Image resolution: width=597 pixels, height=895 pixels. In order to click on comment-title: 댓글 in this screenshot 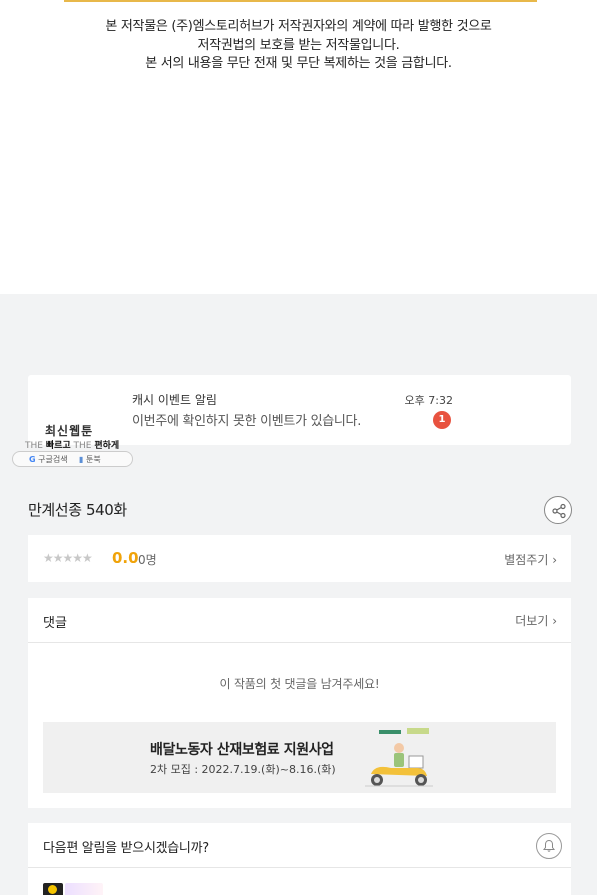, I will do `click(55, 623)`.